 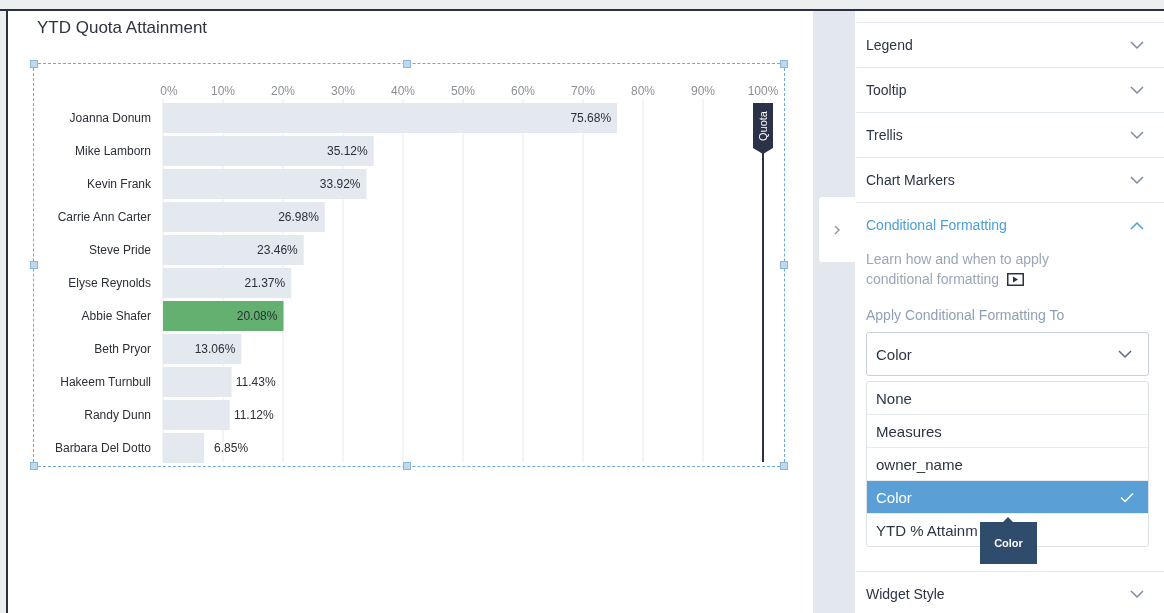 I want to click on section-header: Trellis, so click(x=1010, y=134).